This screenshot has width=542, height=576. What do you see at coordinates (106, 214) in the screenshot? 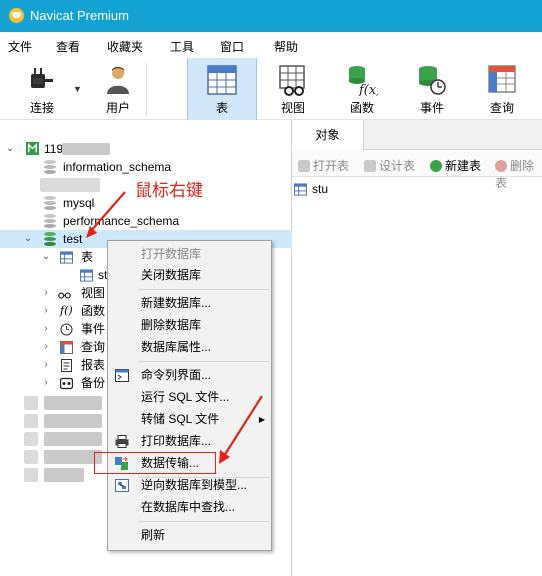
I see `annotation-arrow-to-test` at bounding box center [106, 214].